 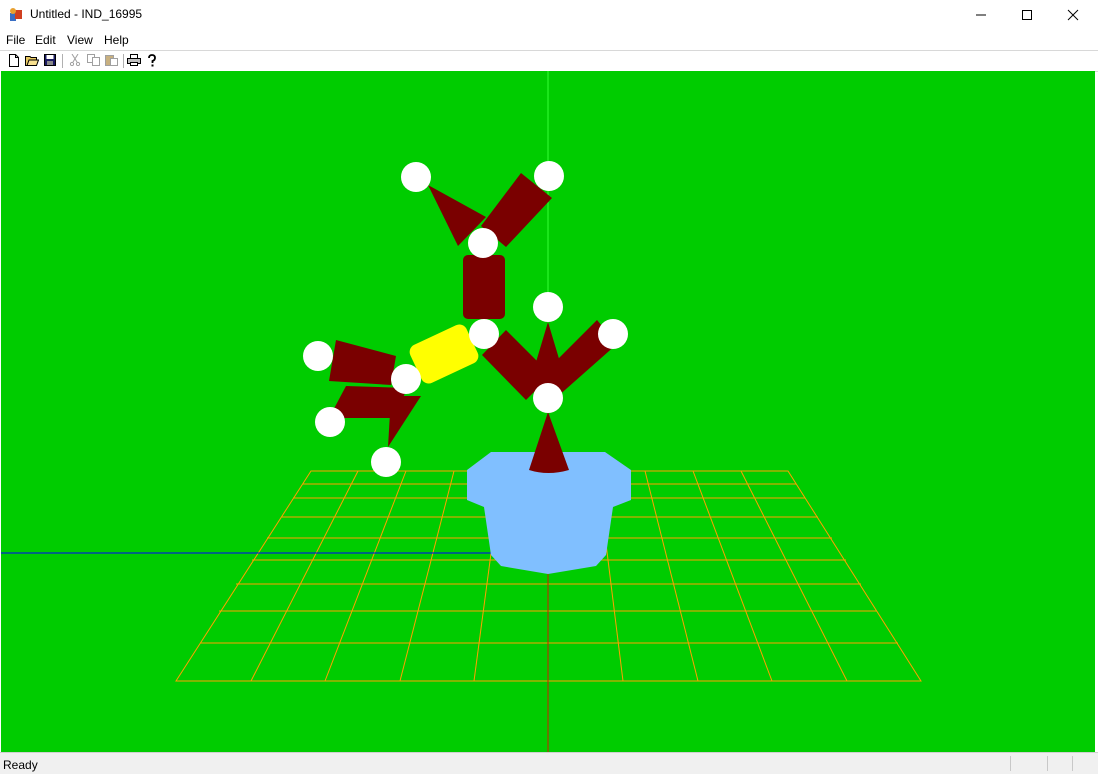 I want to click on print-button, so click(x=134, y=60).